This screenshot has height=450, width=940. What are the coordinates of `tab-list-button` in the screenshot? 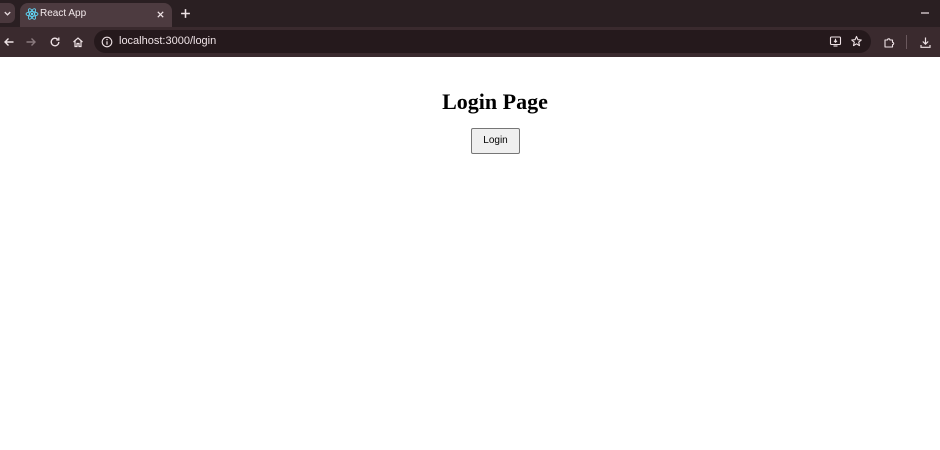 It's located at (7, 13).